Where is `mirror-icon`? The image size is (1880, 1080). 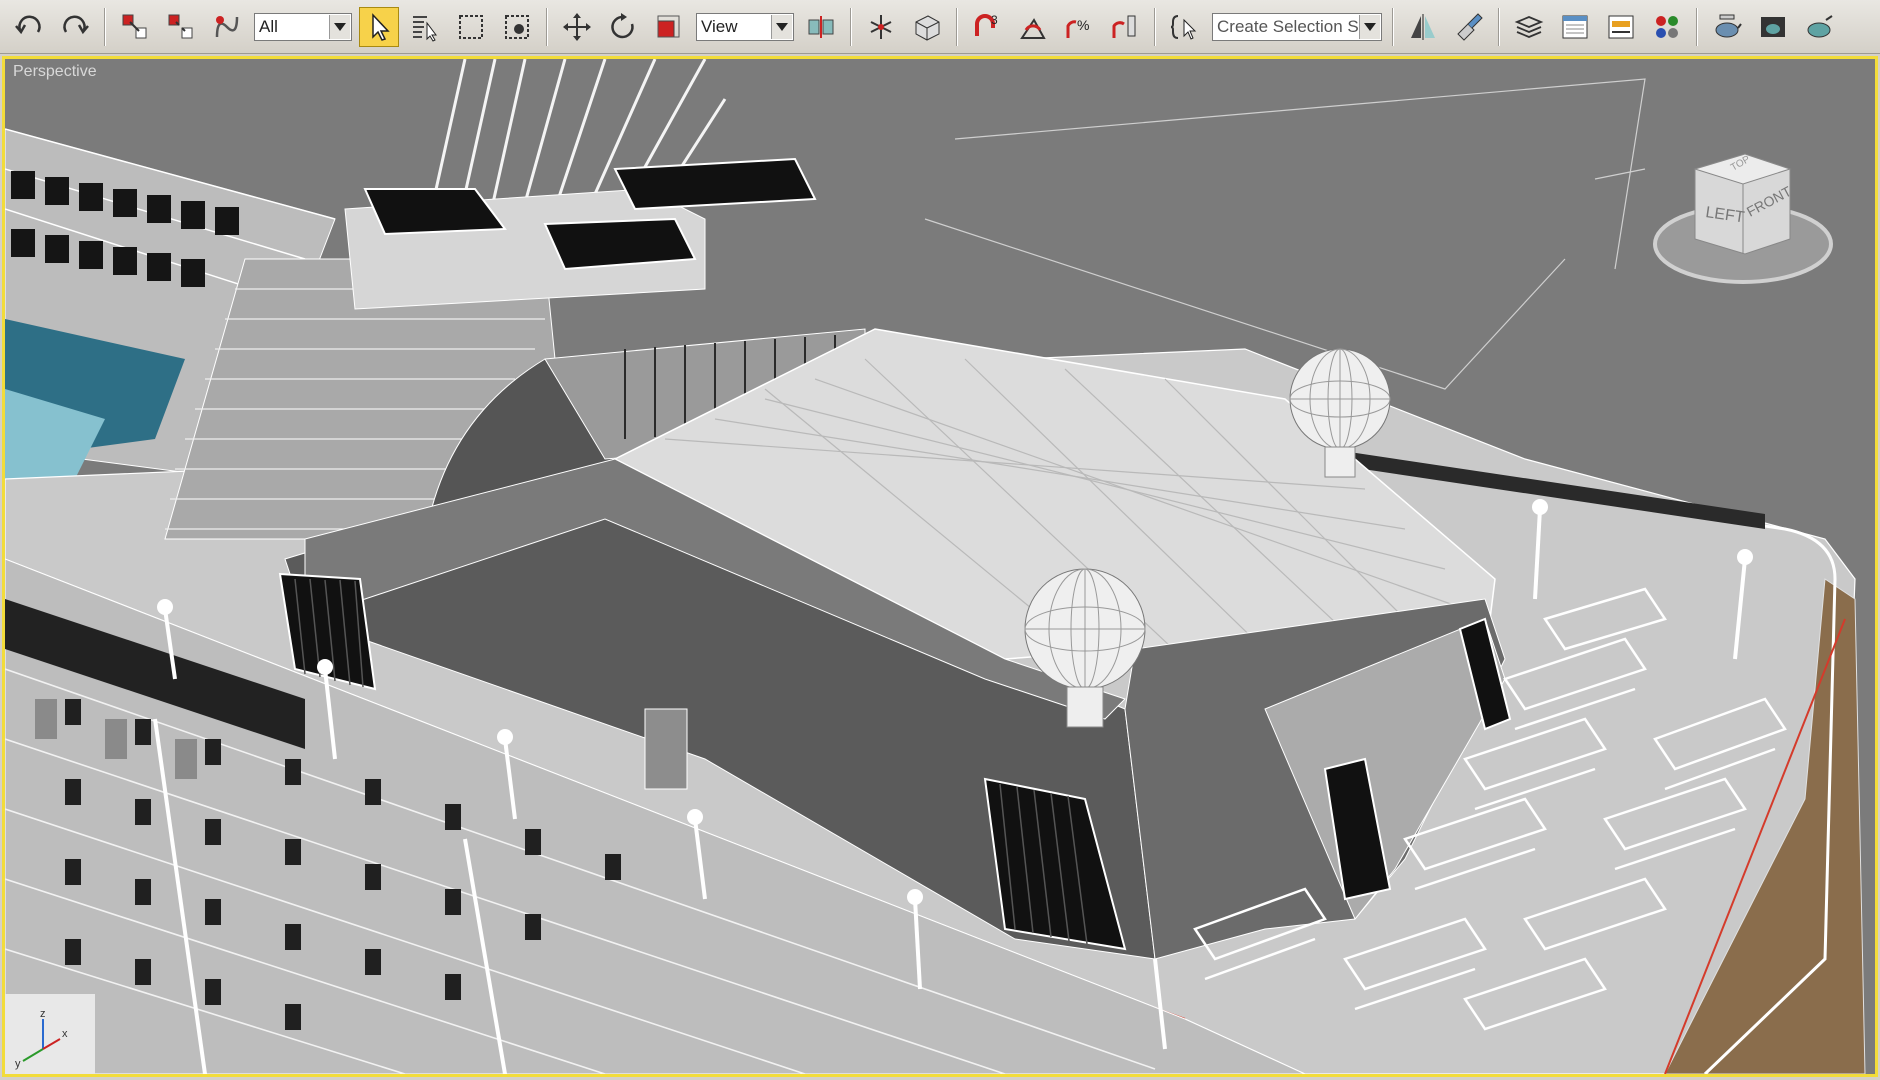
mirror-icon is located at coordinates (1423, 26).